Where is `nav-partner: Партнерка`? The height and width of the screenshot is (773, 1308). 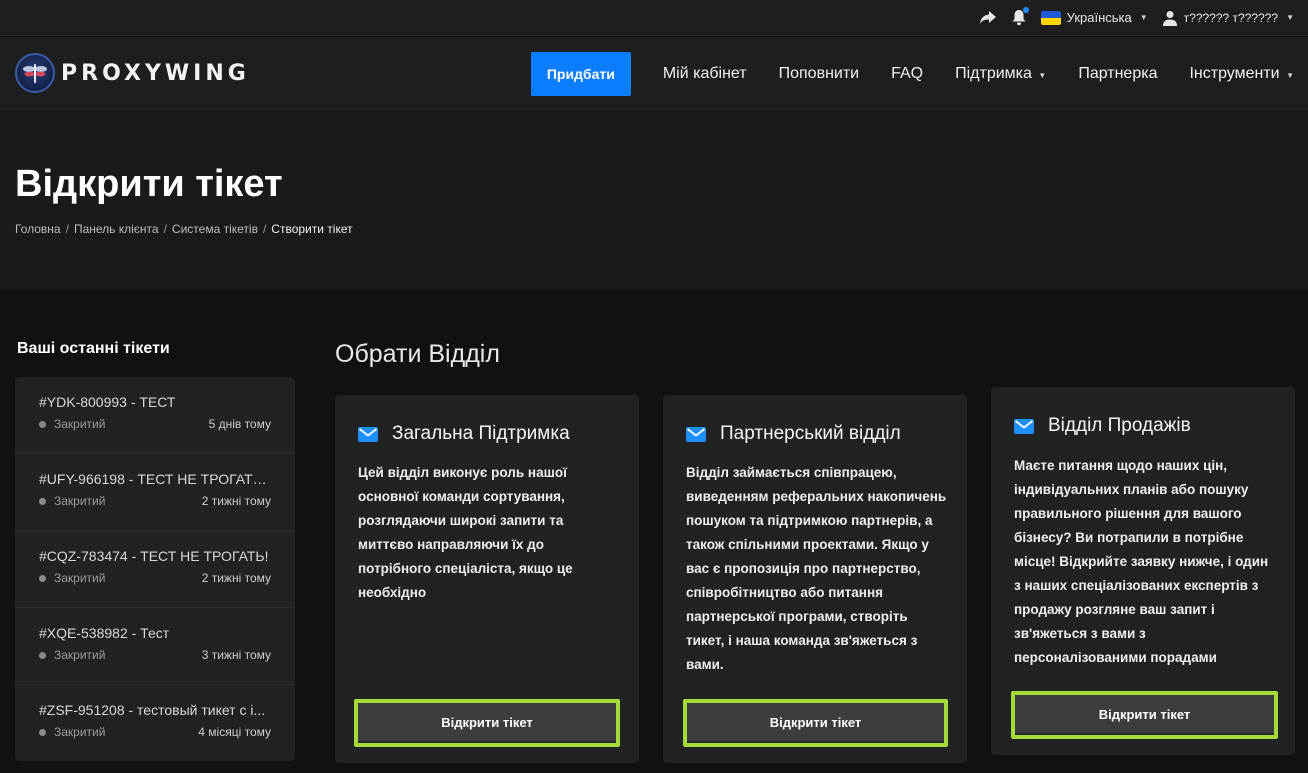
nav-partner: Партнерка is located at coordinates (1117, 74).